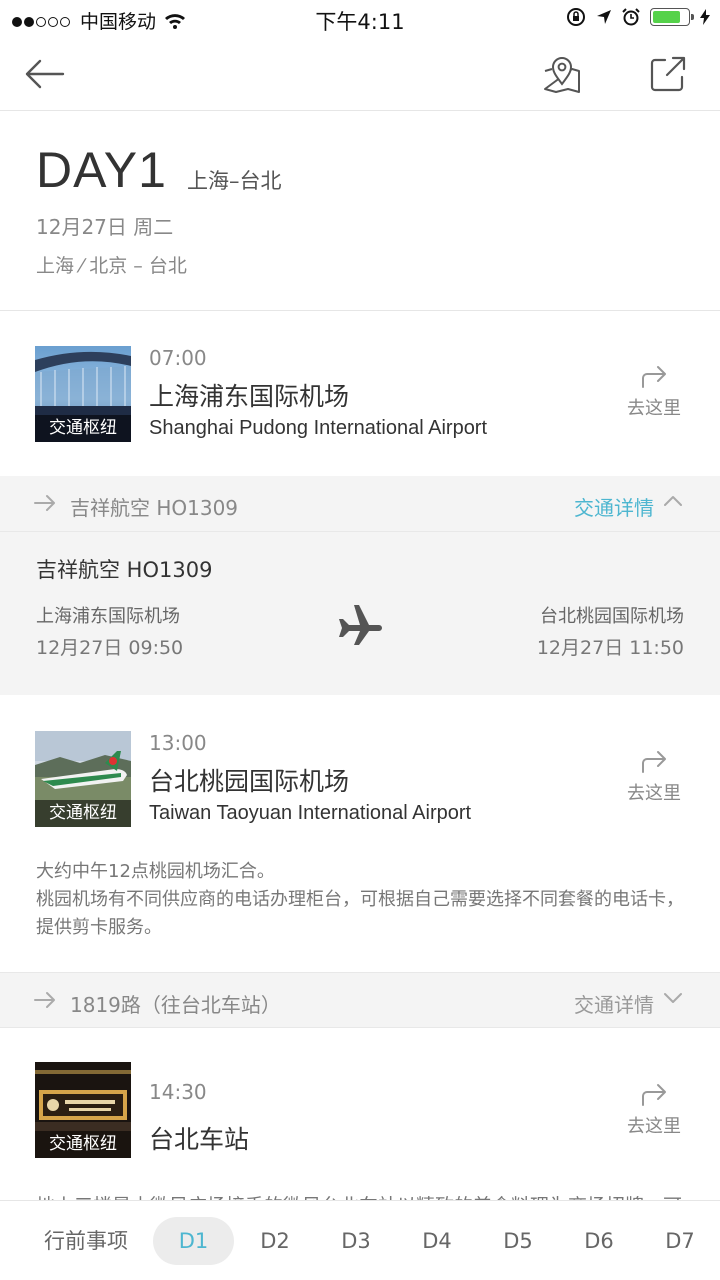 Image resolution: width=720 pixels, height=1280 pixels. I want to click on transport-label: 1819路（往台北车站）, so click(175, 1005).